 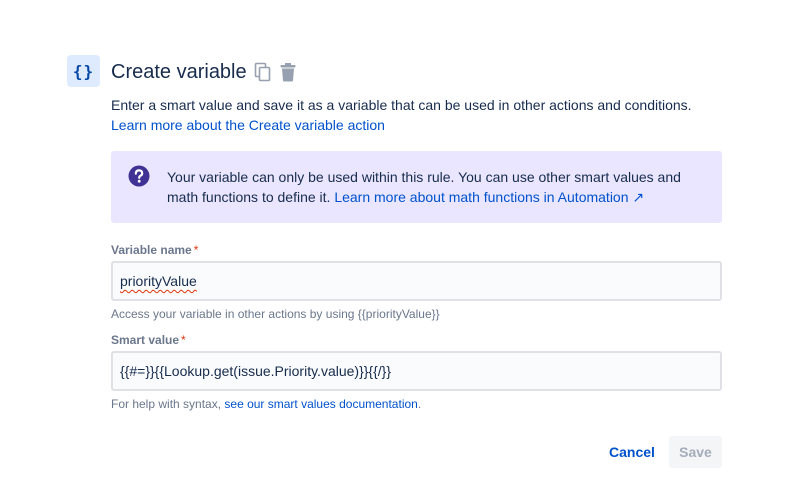 What do you see at coordinates (263, 72) in the screenshot?
I see `copy-icon` at bounding box center [263, 72].